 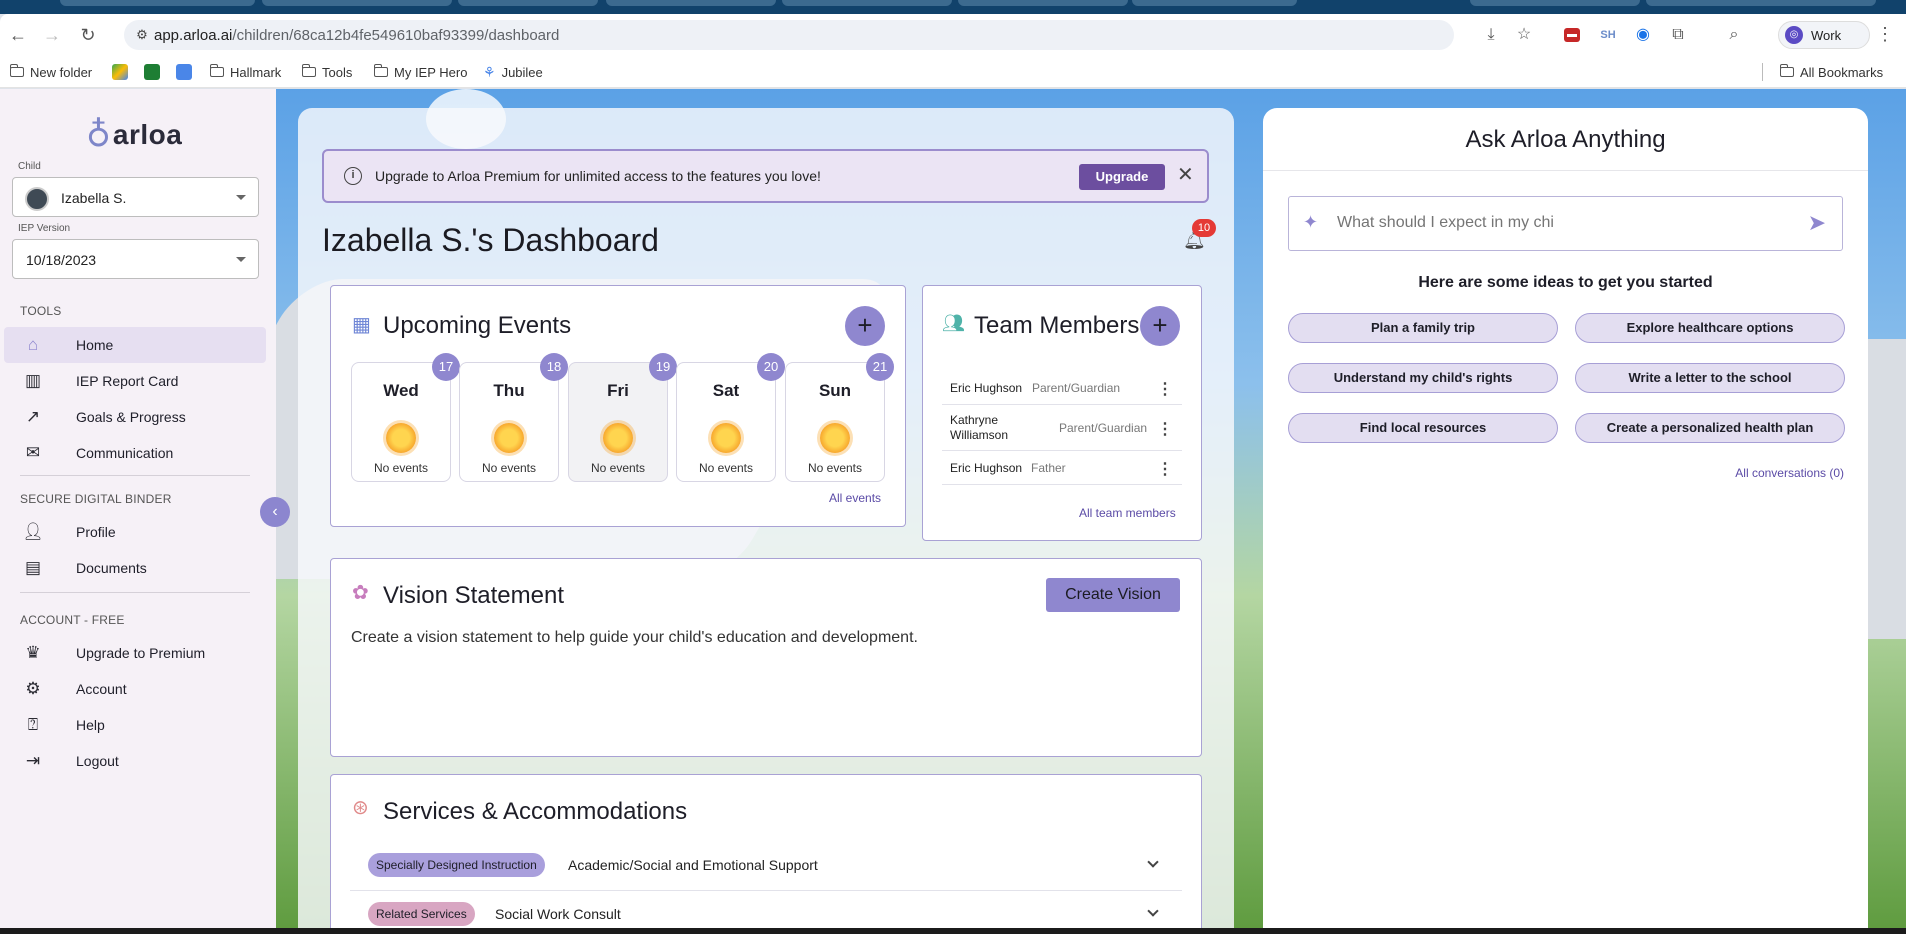 I want to click on sidebar-item-communication: ✉ Communication, so click(x=135, y=453).